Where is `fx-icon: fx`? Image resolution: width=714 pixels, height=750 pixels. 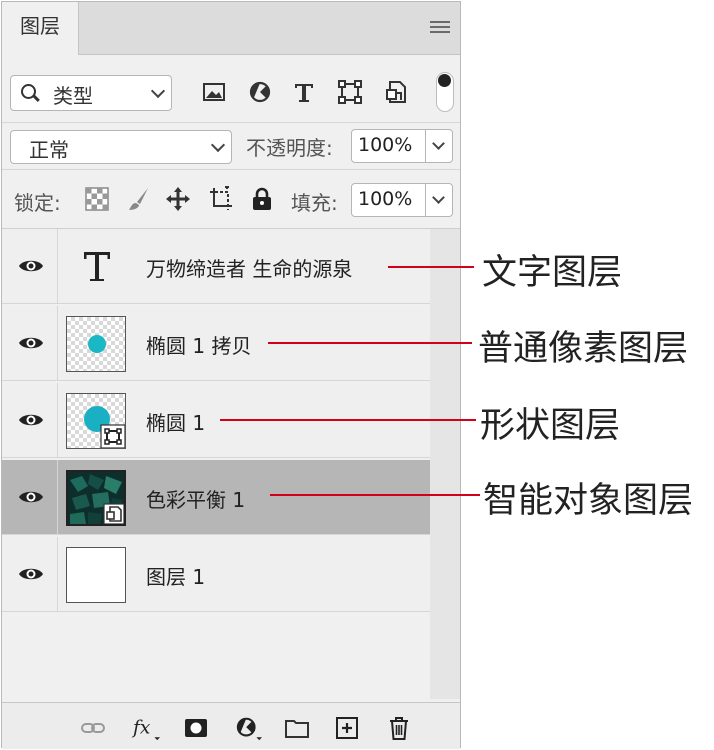
fx-icon: fx is located at coordinates (147, 728).